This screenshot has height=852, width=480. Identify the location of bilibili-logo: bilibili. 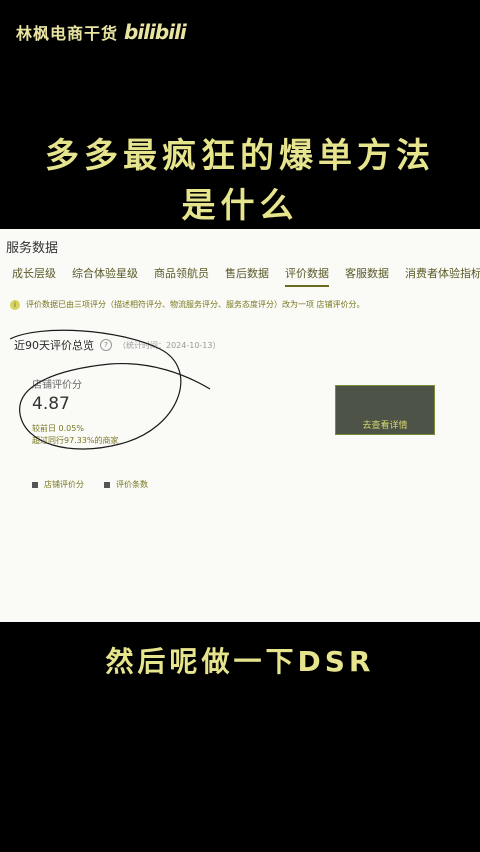
(155, 32).